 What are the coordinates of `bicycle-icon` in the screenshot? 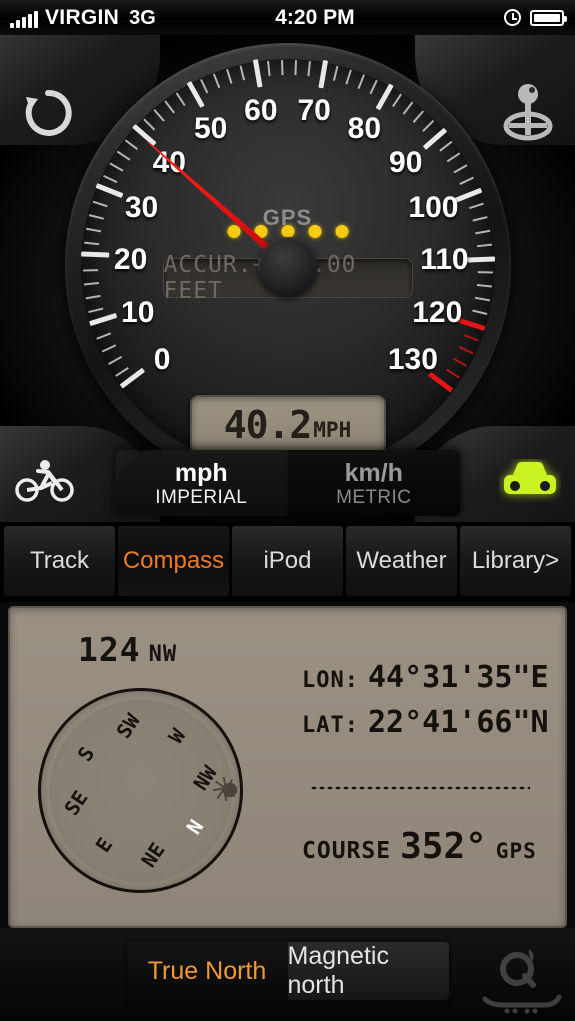 It's located at (44, 481).